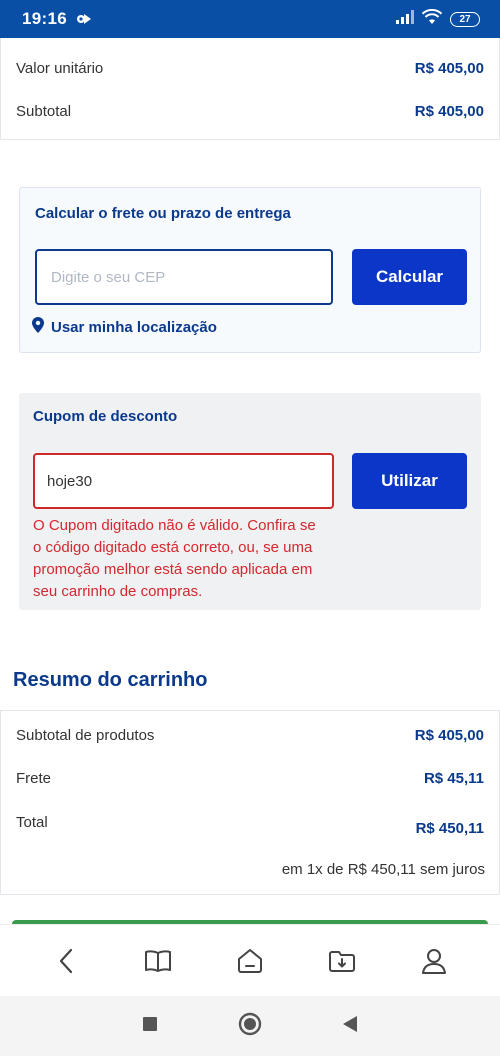  What do you see at coordinates (105, 416) in the screenshot?
I see `coupon-title: Cupom de desconto` at bounding box center [105, 416].